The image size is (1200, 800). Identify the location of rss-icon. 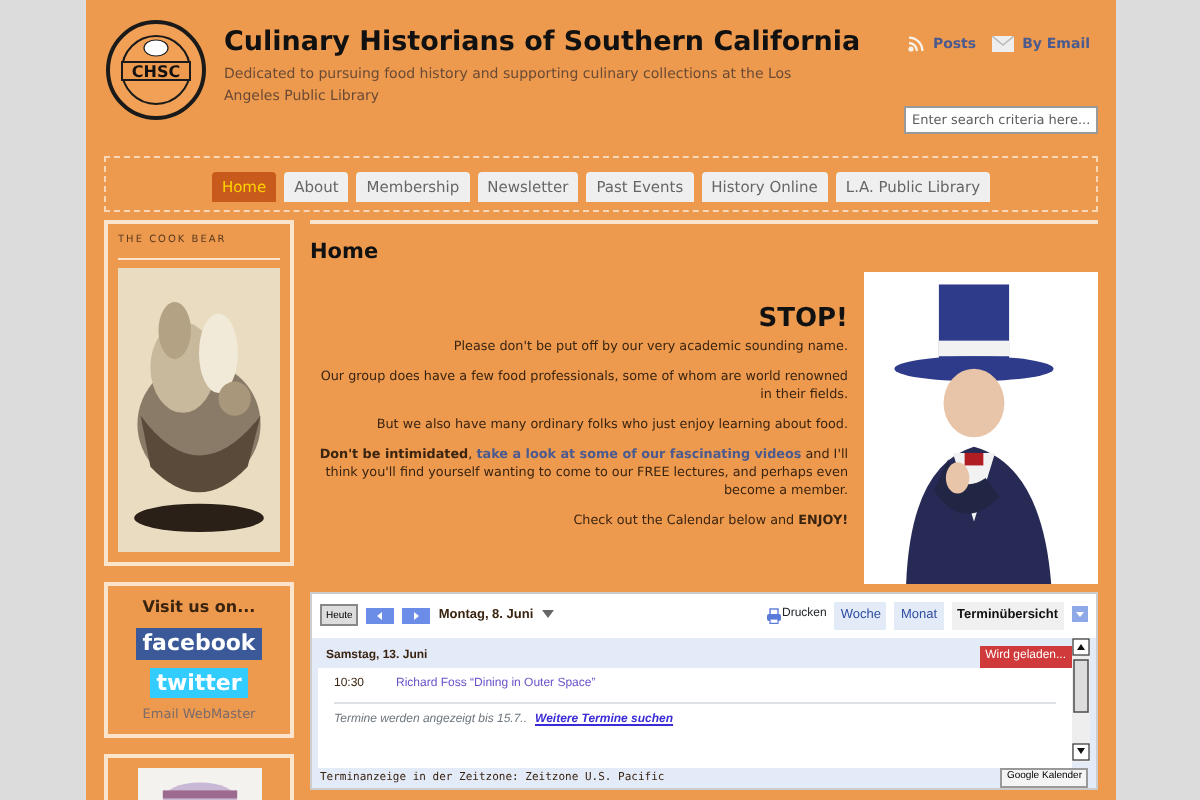
(916, 44).